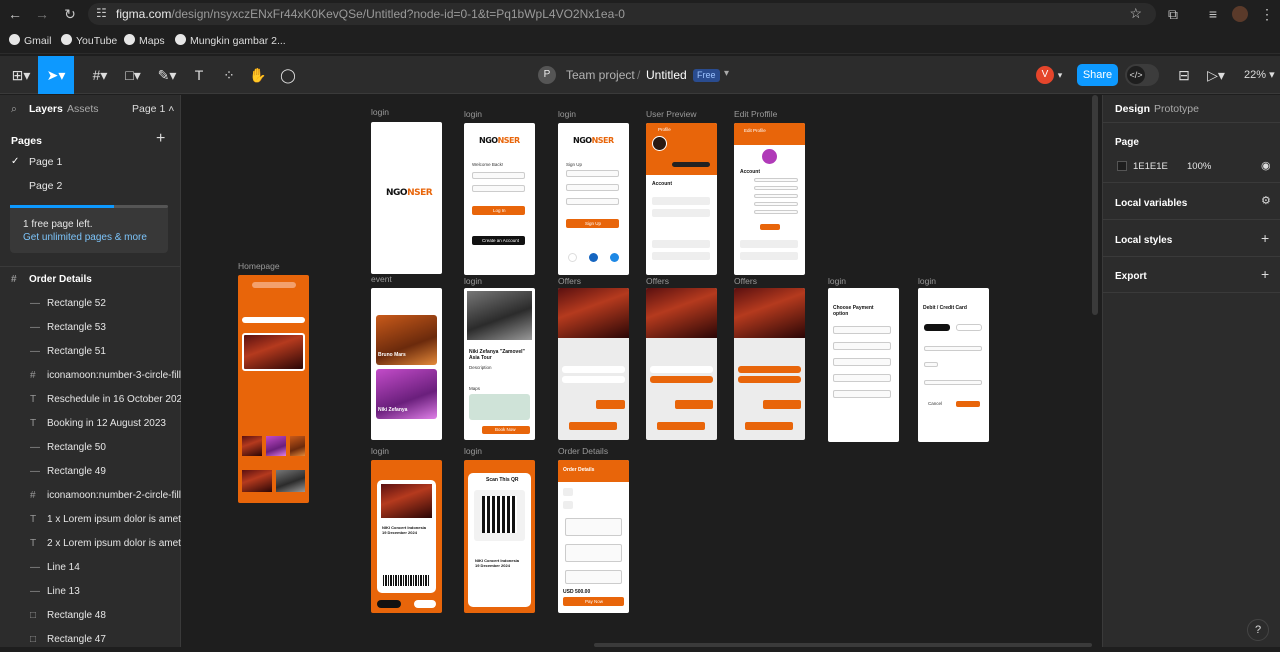 The image size is (1280, 652). Describe the element at coordinates (273, 389) in the screenshot. I see `frame-homepage` at that location.